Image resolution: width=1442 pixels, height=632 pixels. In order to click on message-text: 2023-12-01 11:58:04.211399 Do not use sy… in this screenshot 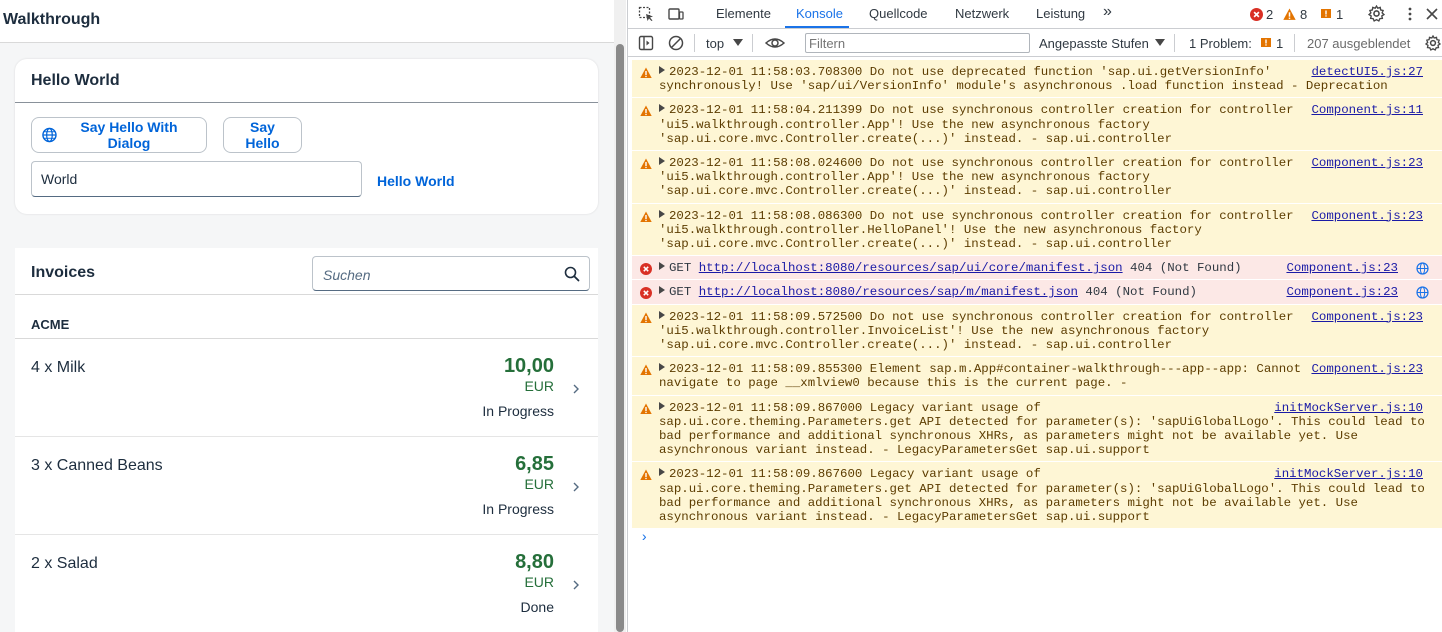, I will do `click(976, 124)`.